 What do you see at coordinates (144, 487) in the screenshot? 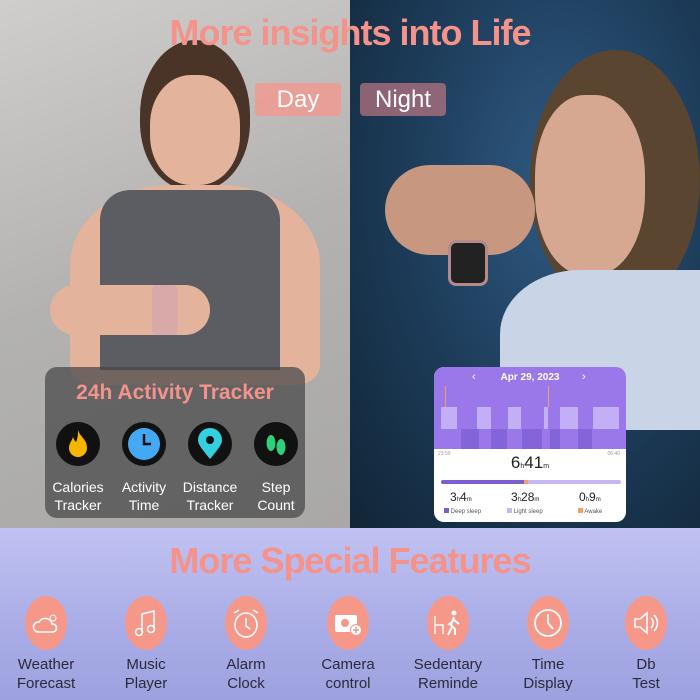
I see `label: Activity` at bounding box center [144, 487].